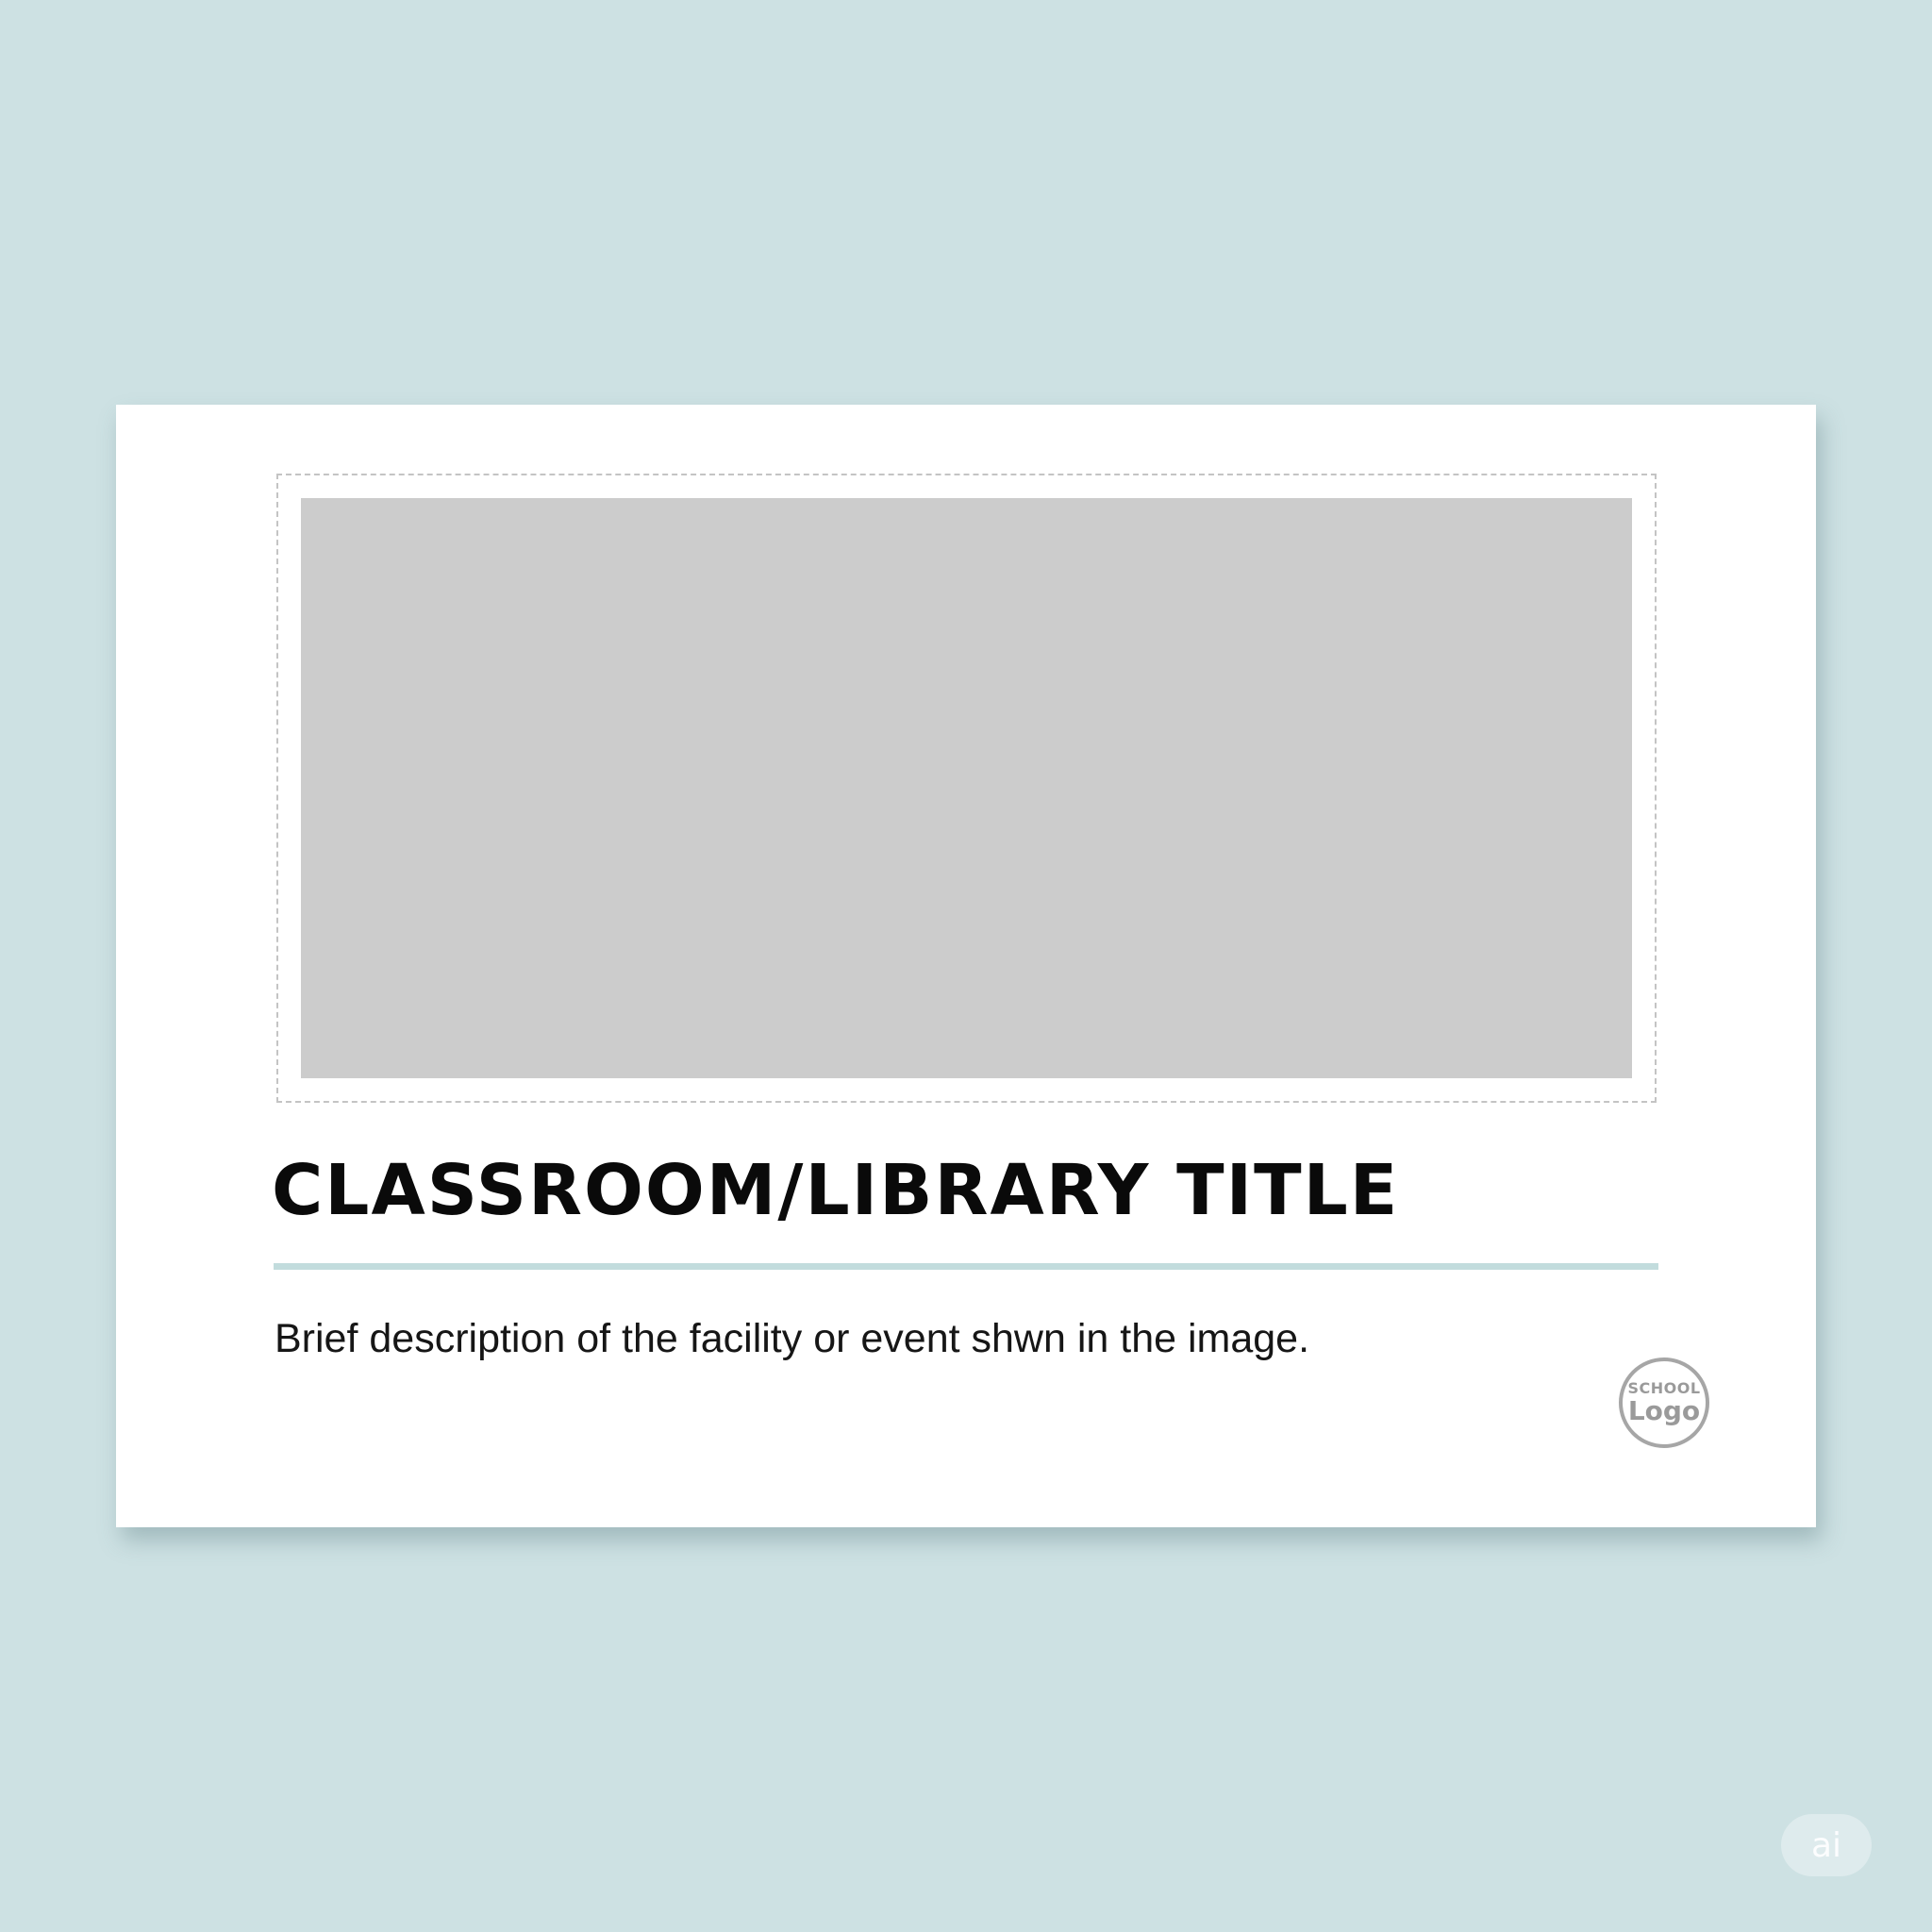  I want to click on school-logo-icon: SCHOOL Logo, so click(1664, 1402).